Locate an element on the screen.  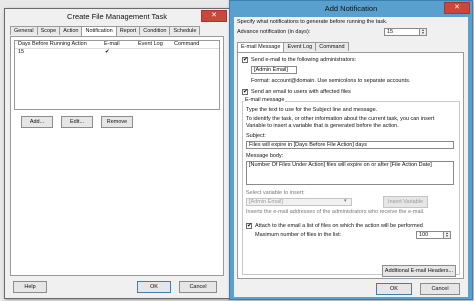
send-admins-checkbox: ✔ is located at coordinates (245, 60).